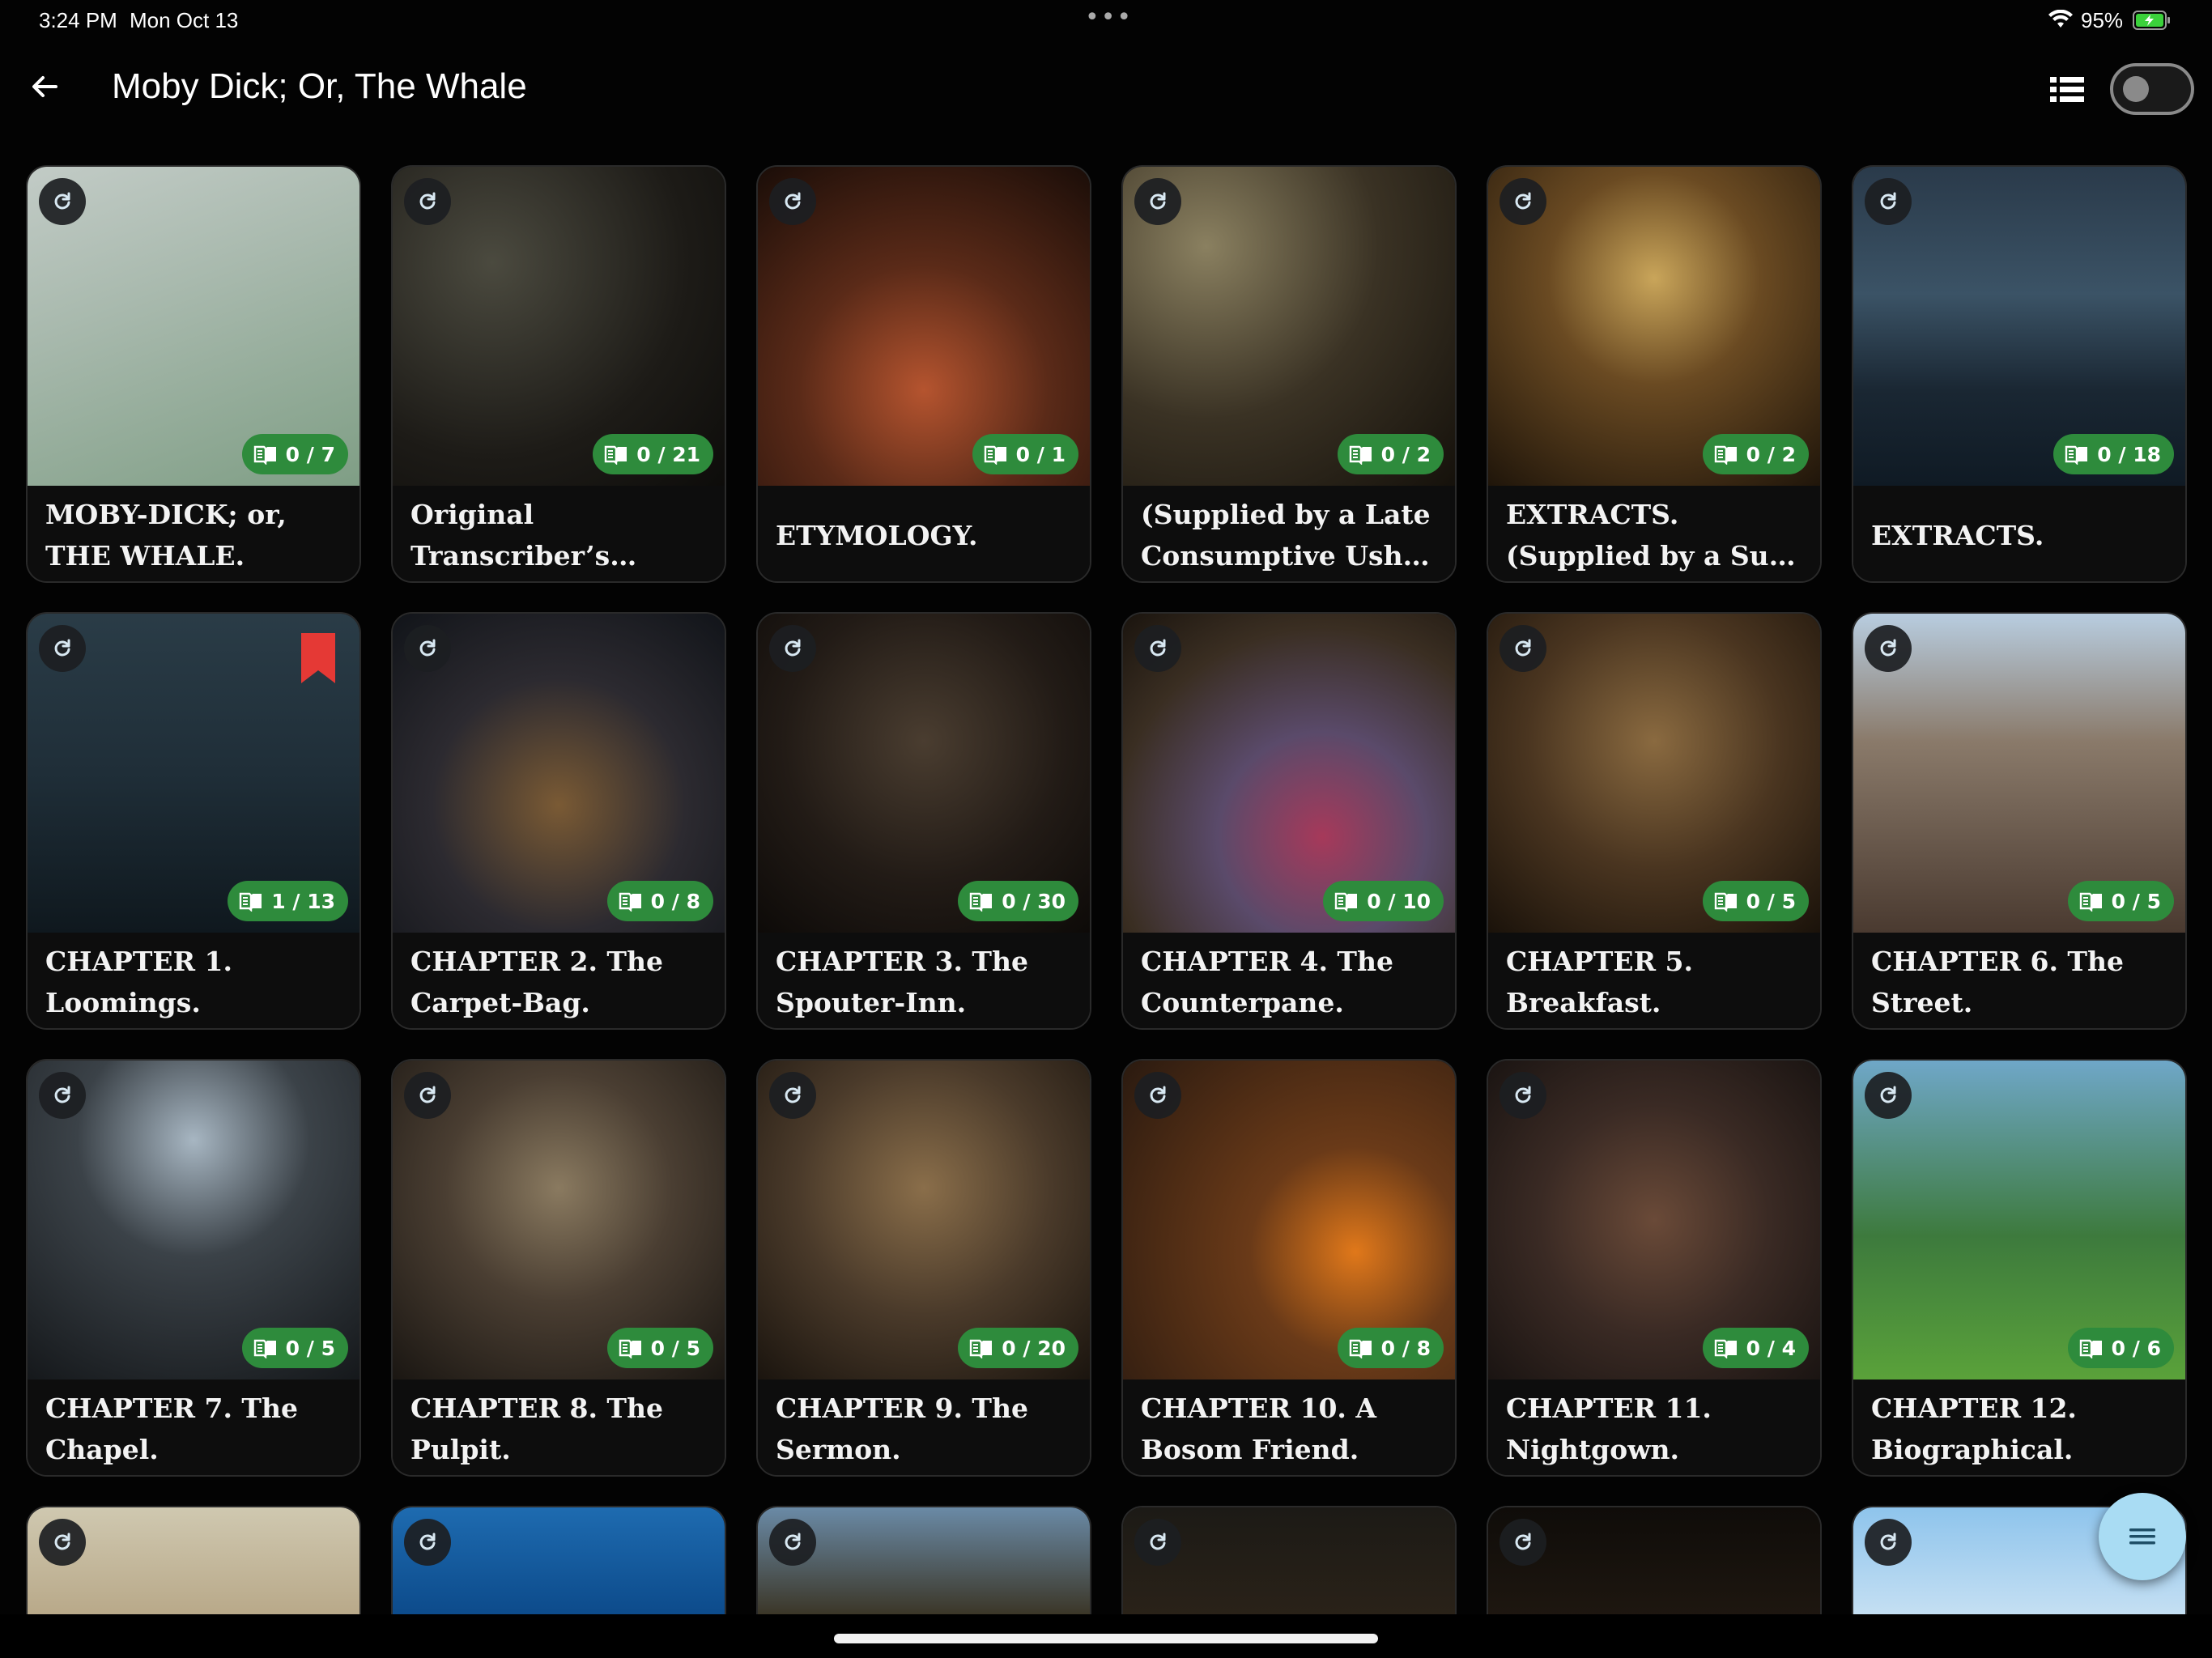 The image size is (2212, 1658). I want to click on chapter-card: 0 / 4 CHAPTER 11. Nightgown., so click(1655, 1268).